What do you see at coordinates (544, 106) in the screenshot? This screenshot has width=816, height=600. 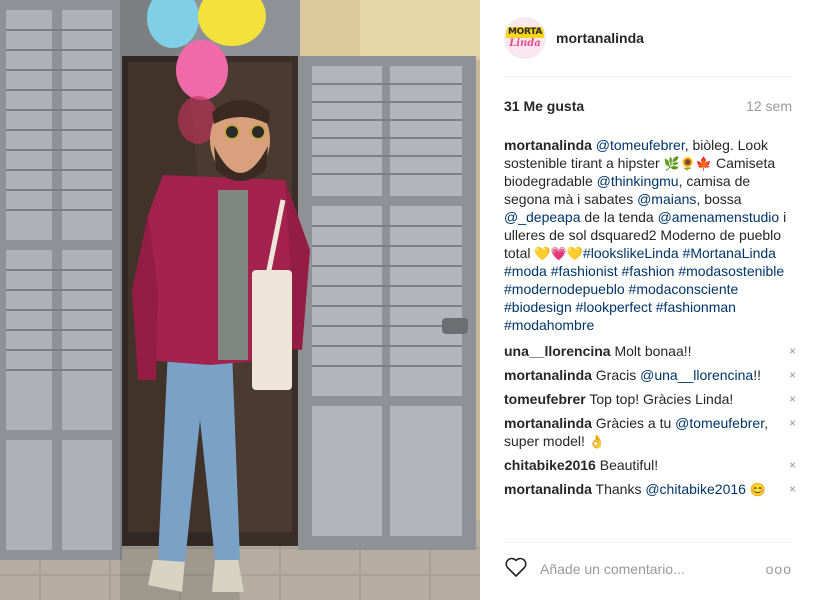 I see `likes-count: 31 Me gusta` at bounding box center [544, 106].